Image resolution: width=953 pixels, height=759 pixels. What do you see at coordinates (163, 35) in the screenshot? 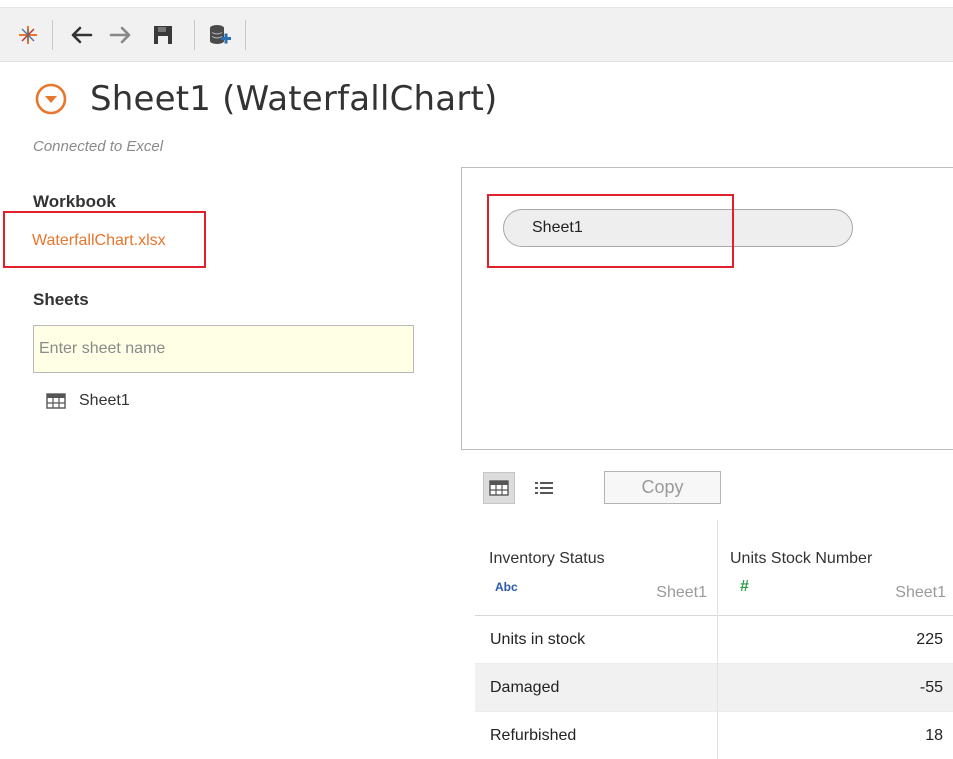
I see `save-icon` at bounding box center [163, 35].